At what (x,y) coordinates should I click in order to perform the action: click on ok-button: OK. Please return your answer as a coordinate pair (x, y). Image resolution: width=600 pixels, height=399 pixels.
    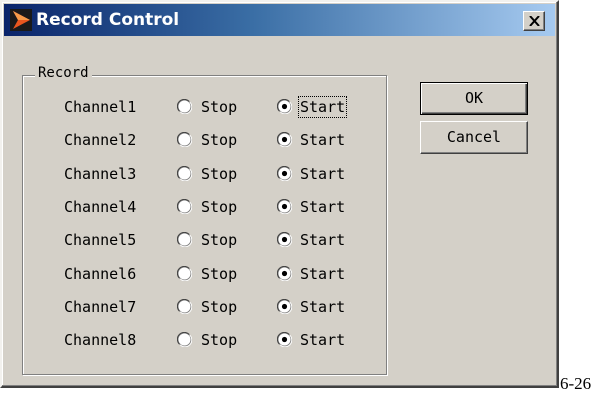
    Looking at the image, I should click on (474, 98).